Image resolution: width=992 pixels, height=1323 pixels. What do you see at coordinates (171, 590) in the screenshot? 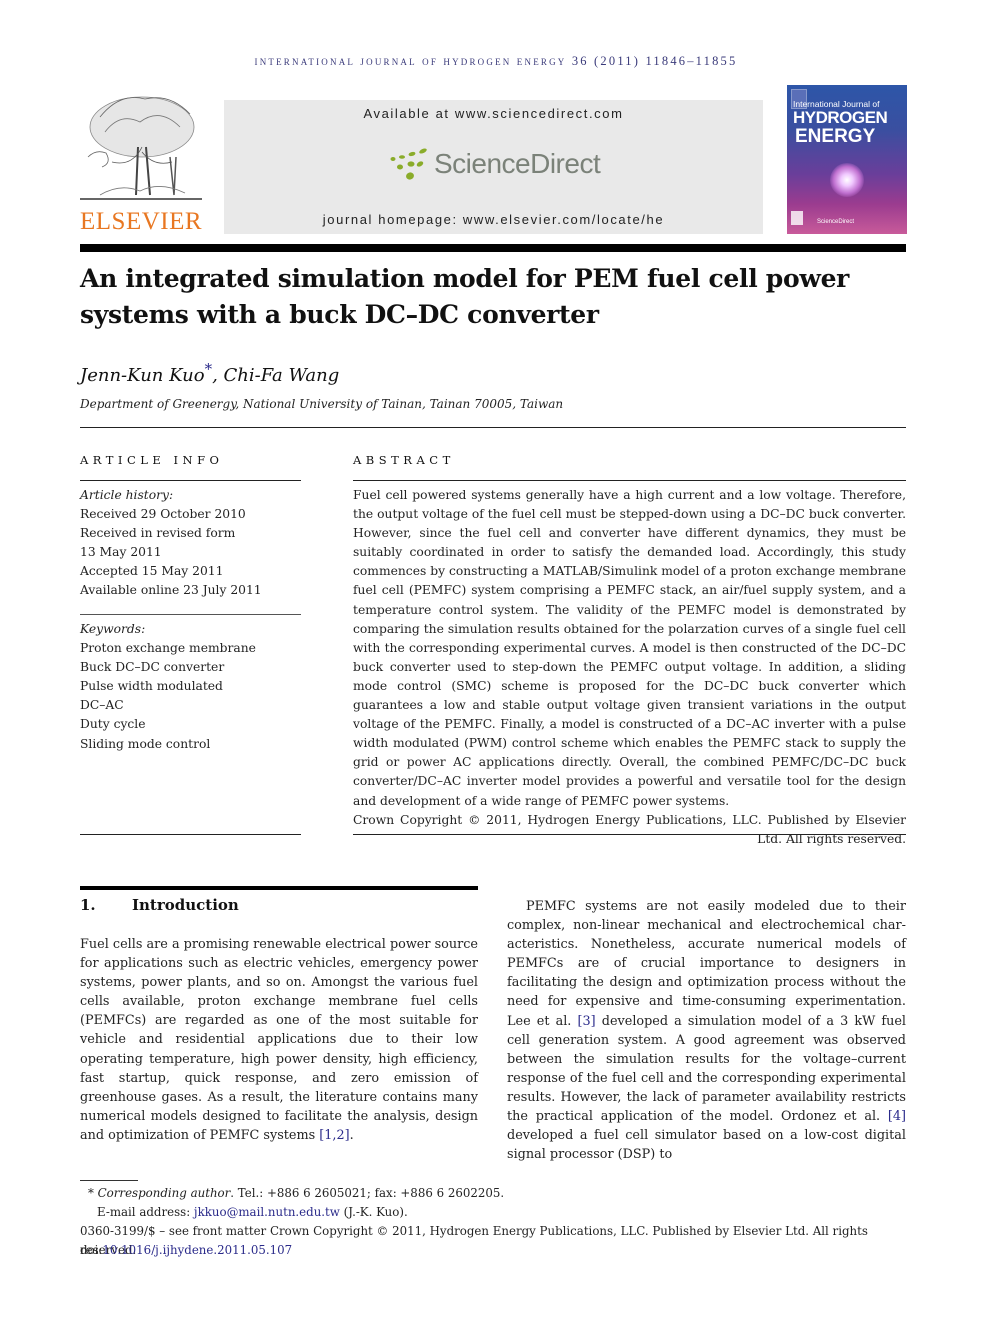
I see `history-item: Available online 23 July 2011` at bounding box center [171, 590].